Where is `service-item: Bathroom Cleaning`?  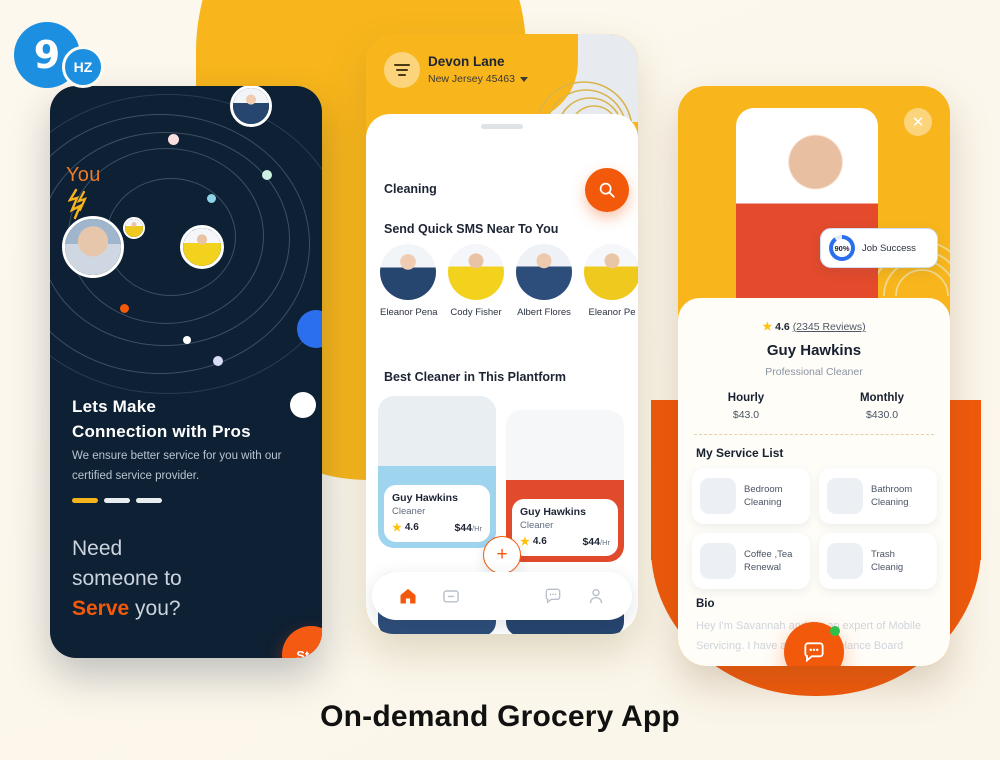 service-item: Bathroom Cleaning is located at coordinates (878, 496).